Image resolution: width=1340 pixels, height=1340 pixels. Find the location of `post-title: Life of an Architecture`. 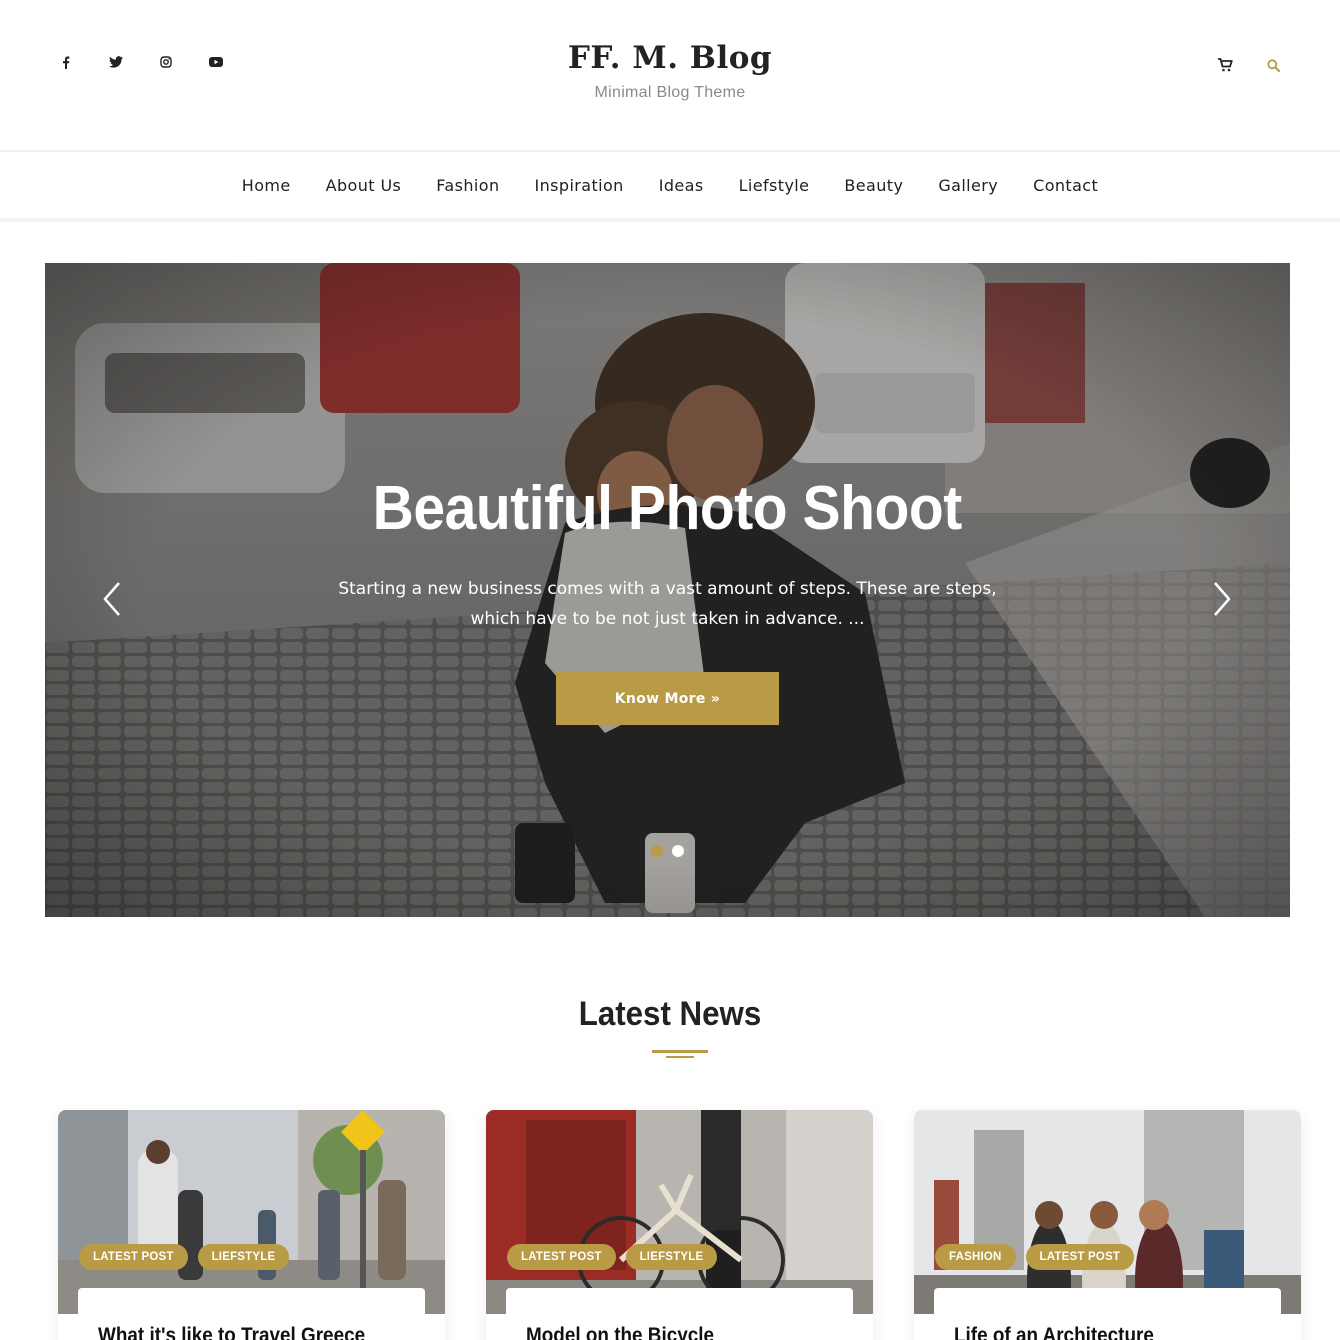

post-title: Life of an Architecture is located at coordinates (1054, 1332).